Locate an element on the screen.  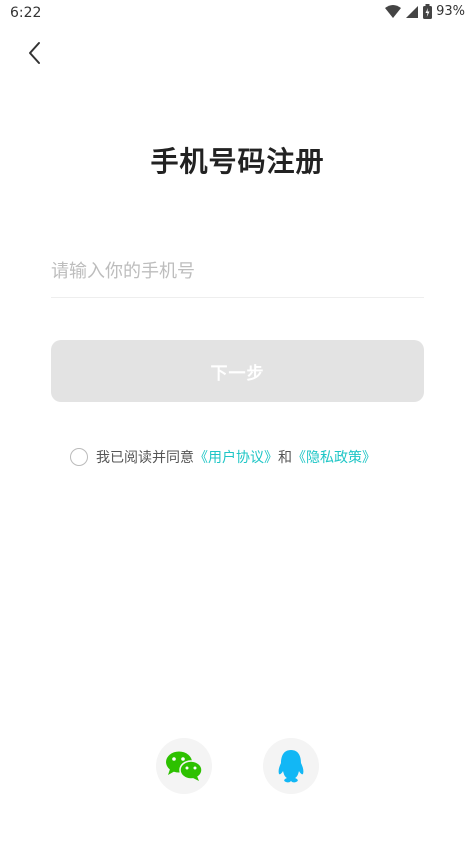
wechat-login-button is located at coordinates (184, 766).